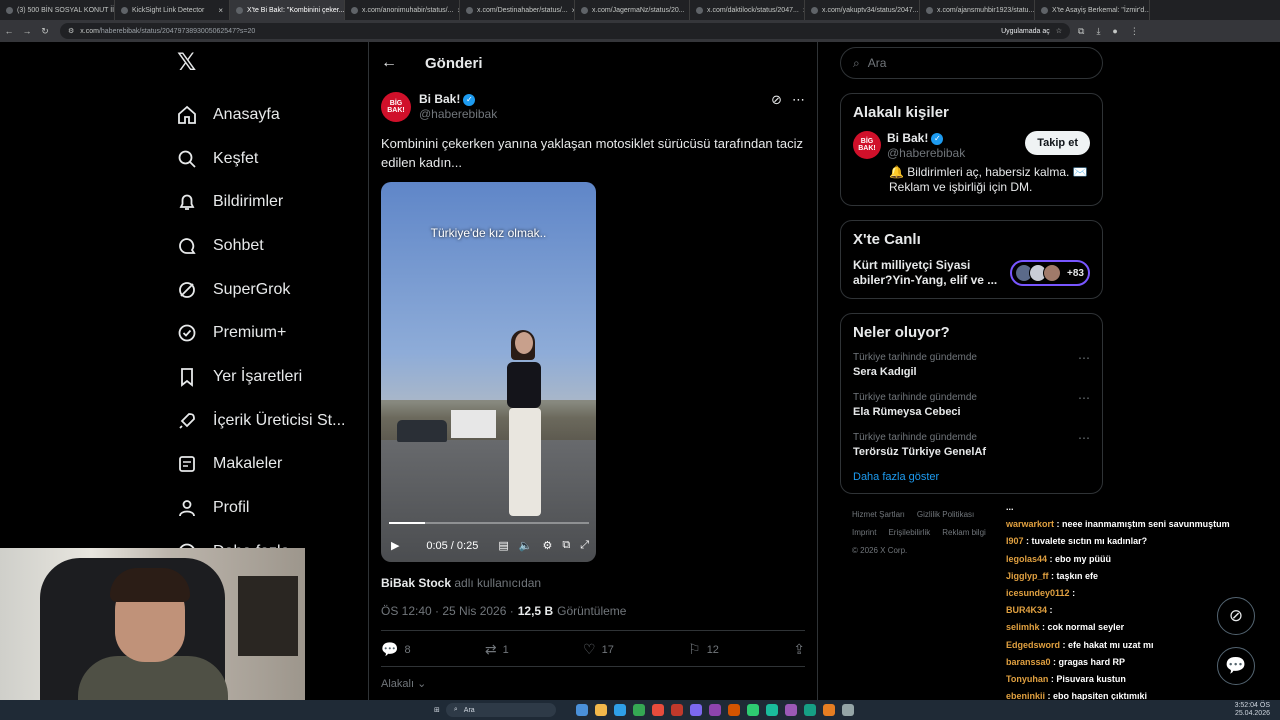  Describe the element at coordinates (971, 63) in the screenshot. I see `search-input: ⌕ Ara` at that location.